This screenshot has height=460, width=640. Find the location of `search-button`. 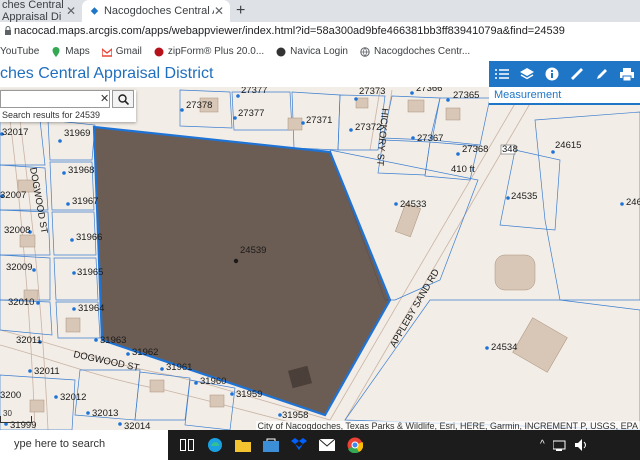

search-button is located at coordinates (123, 99).